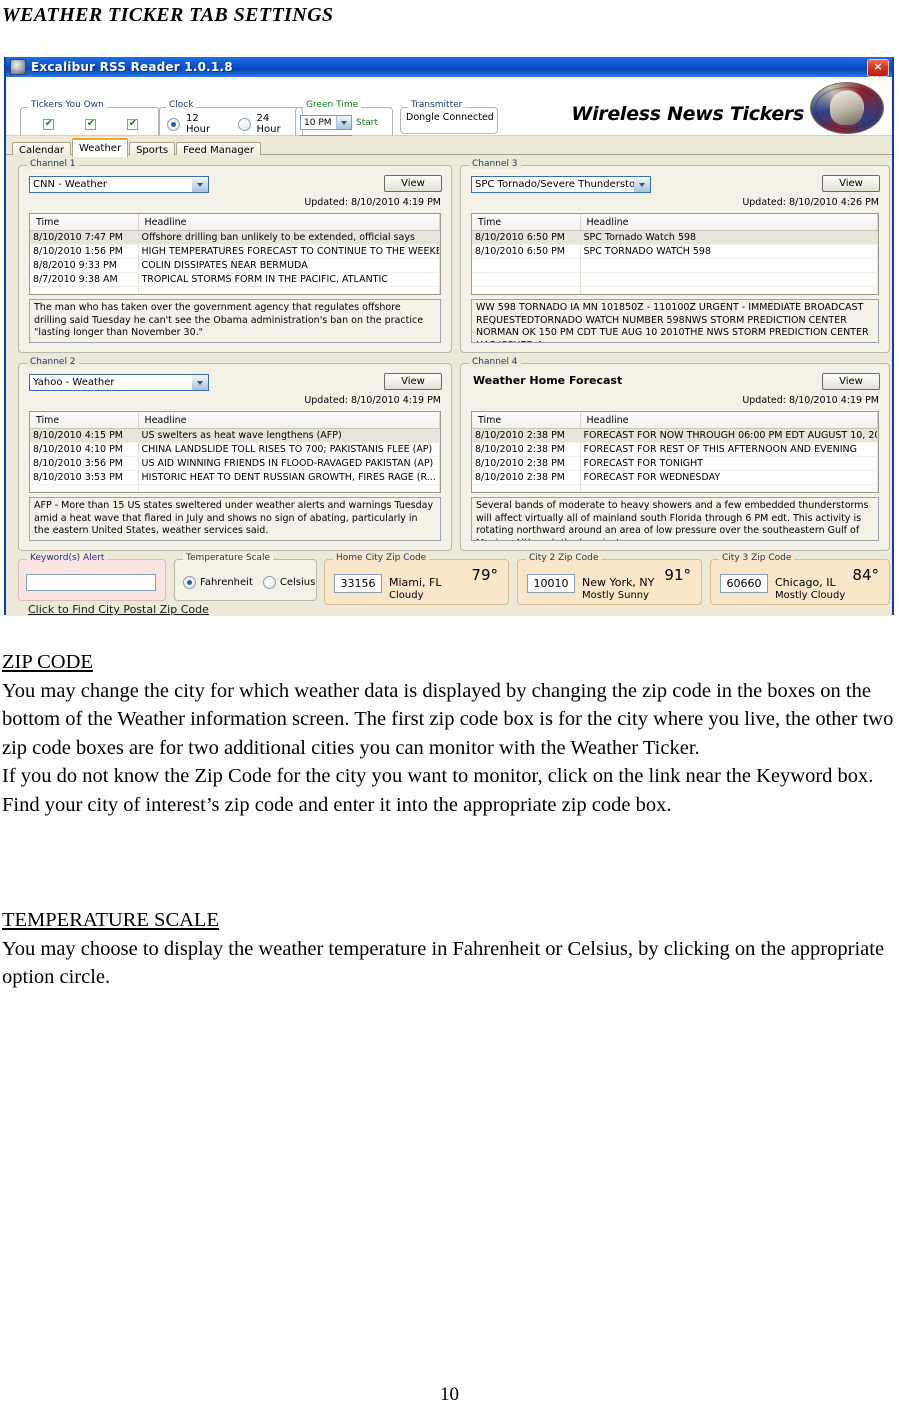  I want to click on channel-4-view-button: View, so click(851, 381).